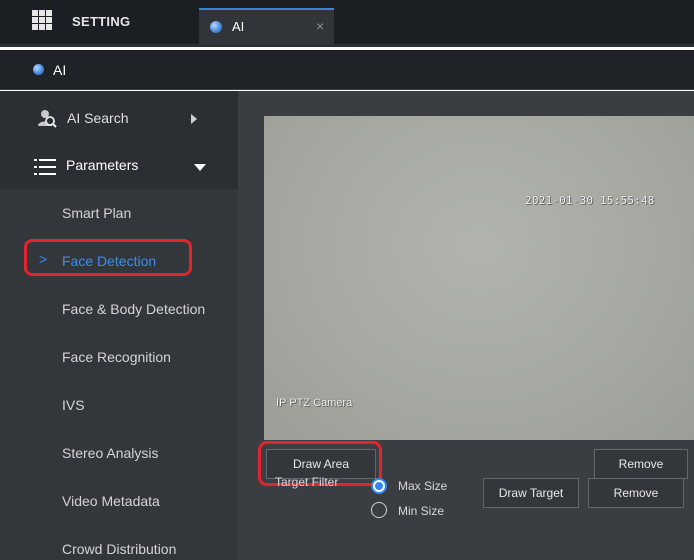 The height and width of the screenshot is (560, 694). What do you see at coordinates (134, 309) in the screenshot?
I see `sidebar-item-label: Face & Body Detection` at bounding box center [134, 309].